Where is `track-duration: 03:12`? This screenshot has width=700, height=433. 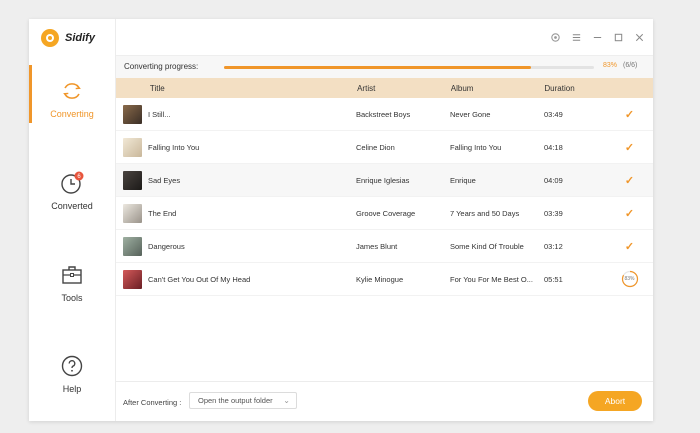 track-duration: 03:12 is located at coordinates (553, 246).